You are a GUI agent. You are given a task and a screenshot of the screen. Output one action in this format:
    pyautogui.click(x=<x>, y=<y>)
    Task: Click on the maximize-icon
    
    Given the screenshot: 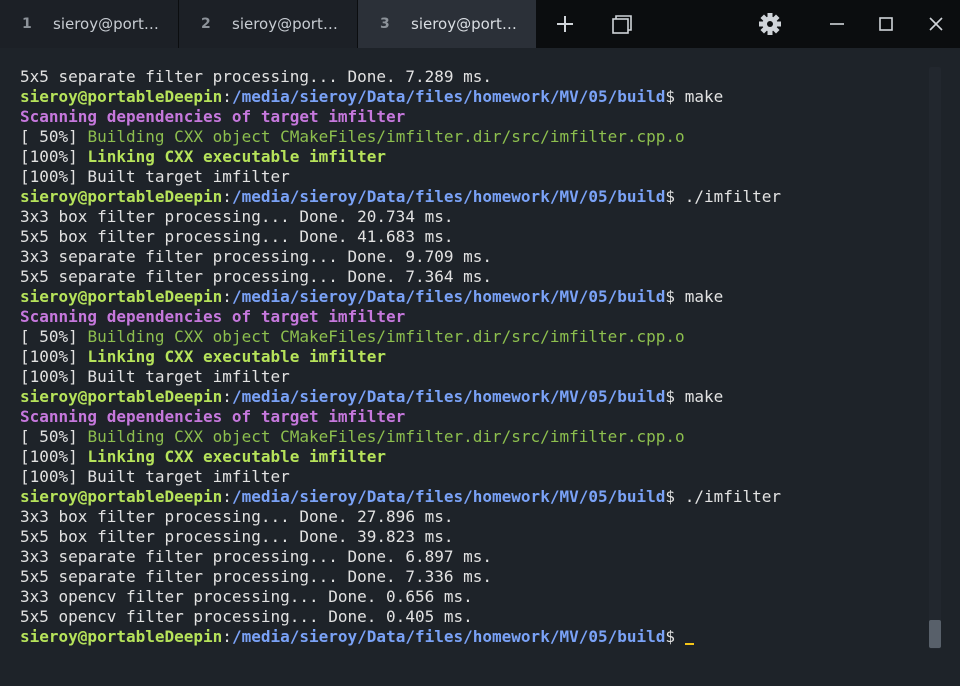 What is the action you would take?
    pyautogui.click(x=886, y=24)
    